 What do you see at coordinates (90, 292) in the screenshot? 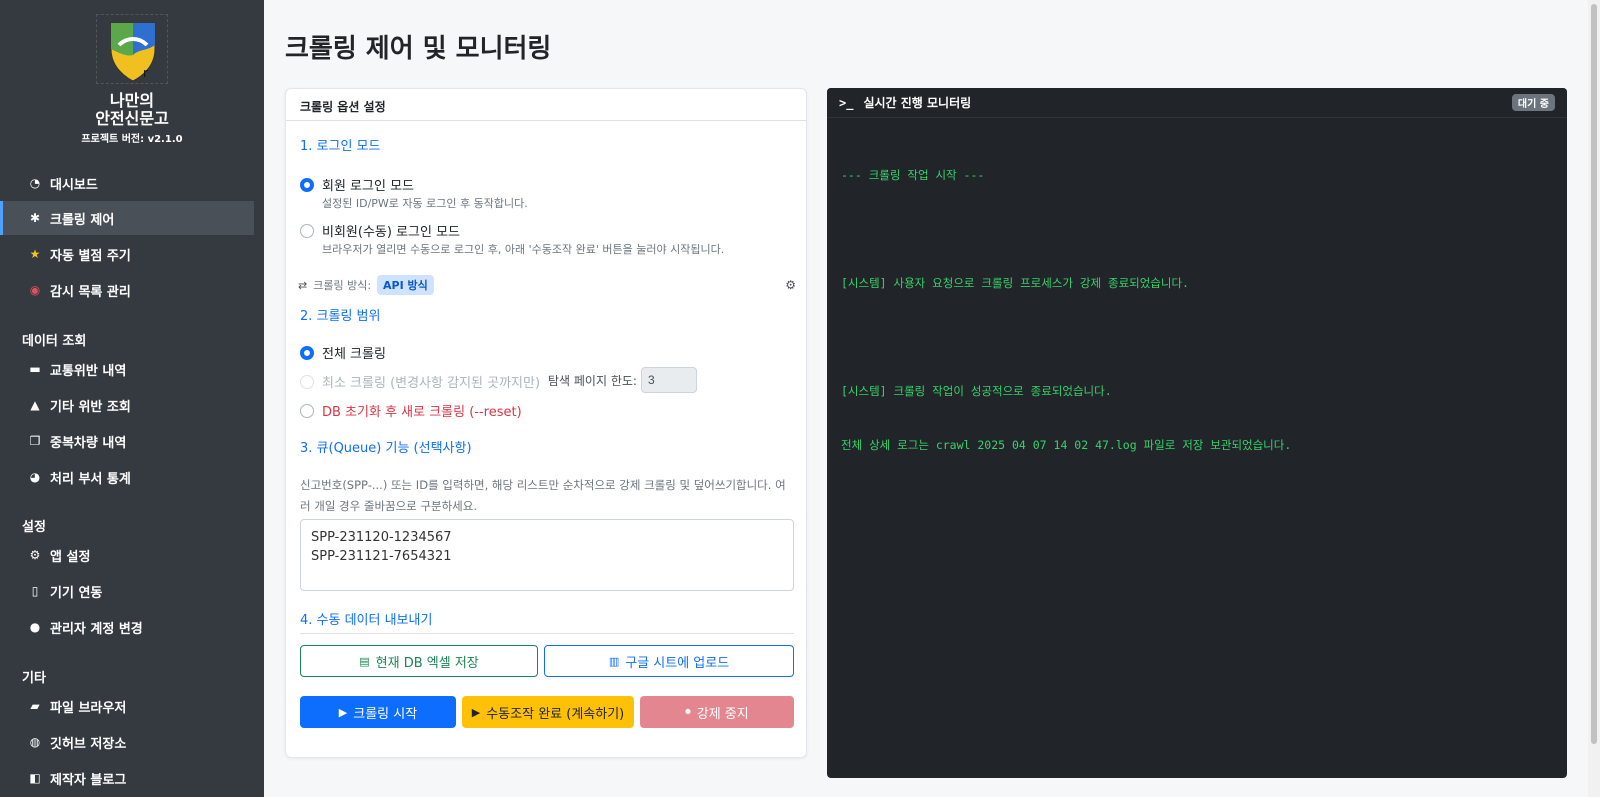
I see `nav-watchlist-label: 감시 목록 관리` at bounding box center [90, 292].